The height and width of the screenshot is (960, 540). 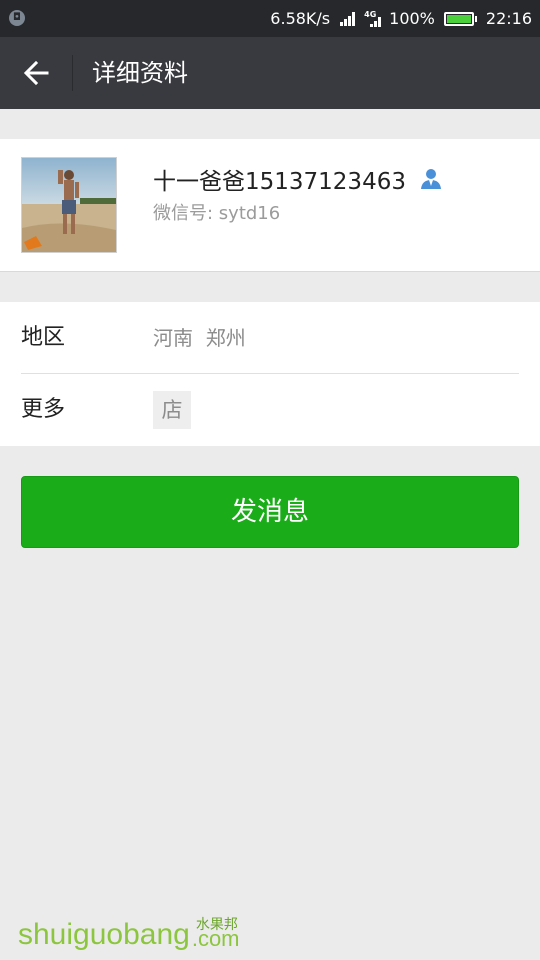 I want to click on back-arrow-icon, so click(x=36, y=73).